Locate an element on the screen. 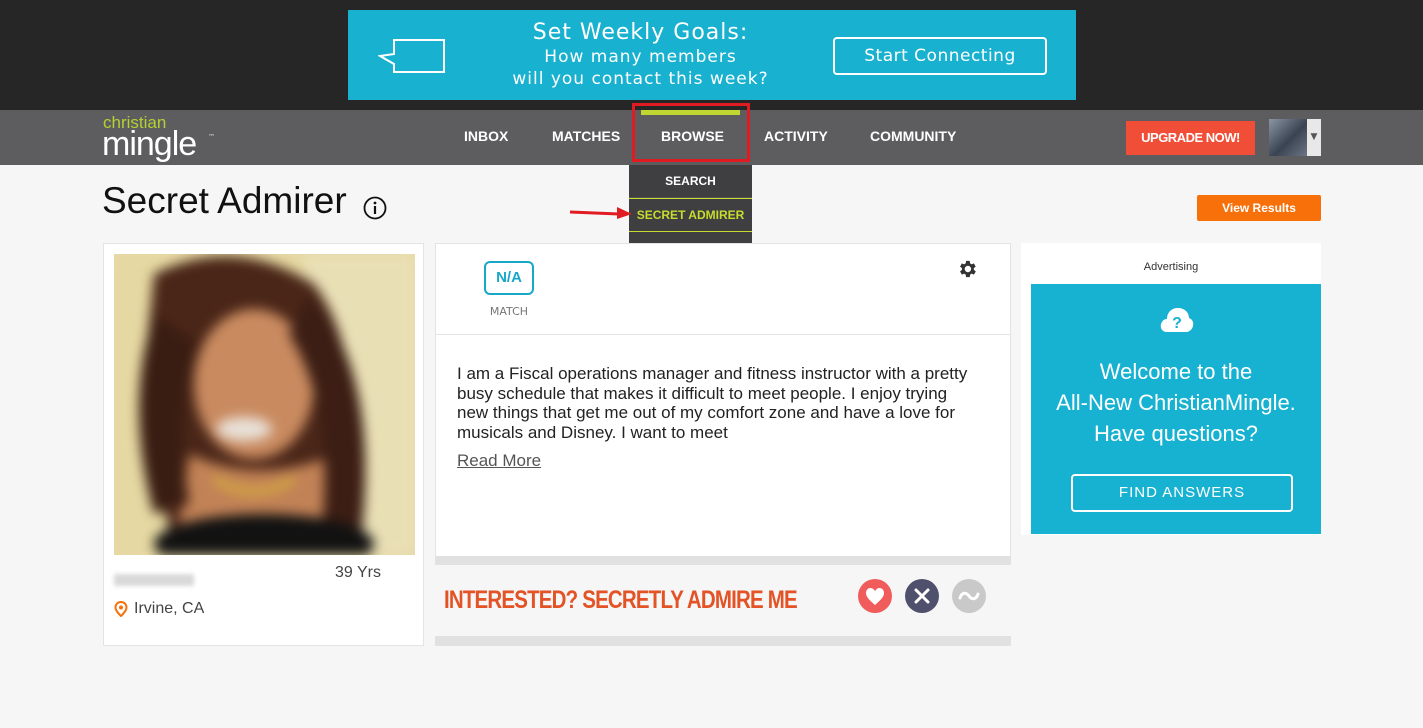  start-connecting-button: Start Connecting is located at coordinates (940, 56).